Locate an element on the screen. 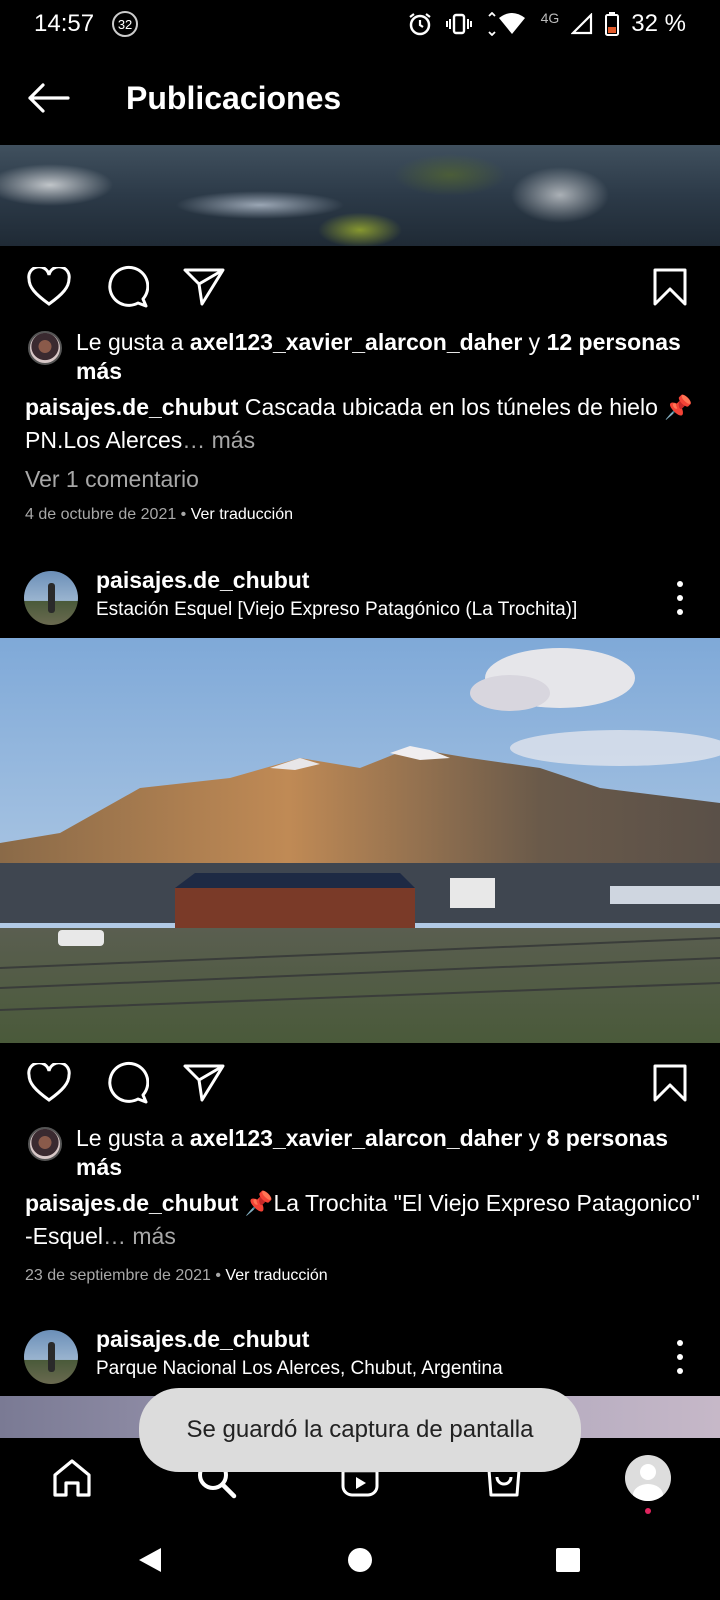 The image size is (720, 1600). battery-percent: 32 % is located at coordinates (658, 23).